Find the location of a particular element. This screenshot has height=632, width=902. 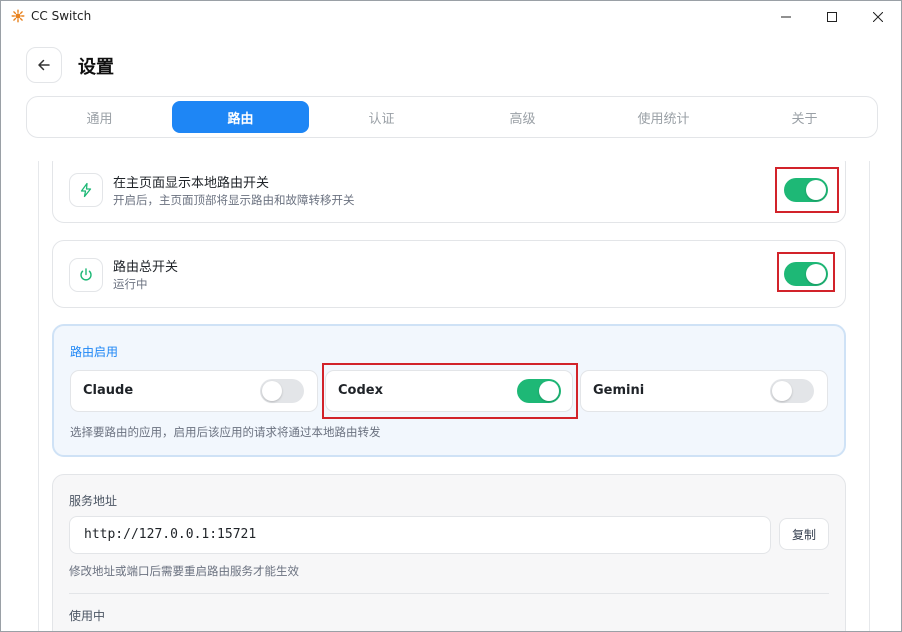

routing-hint: 选择要路由的应用，启用后该应用的请求将通过本地路由转发 is located at coordinates (225, 432).